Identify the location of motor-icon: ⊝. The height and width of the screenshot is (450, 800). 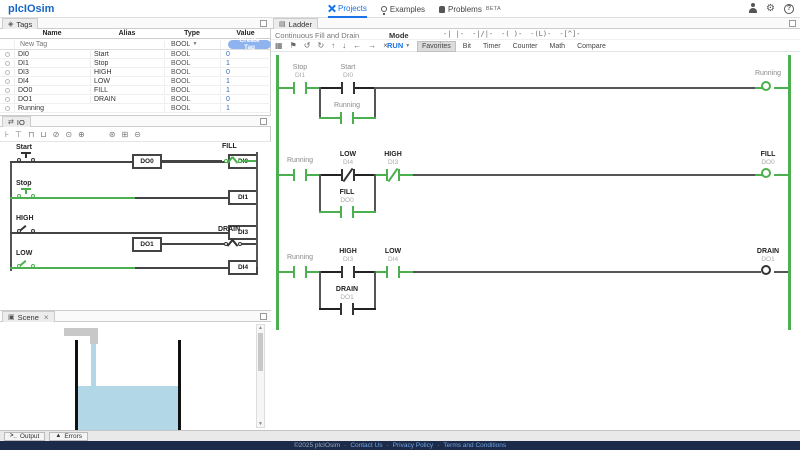
(137, 134).